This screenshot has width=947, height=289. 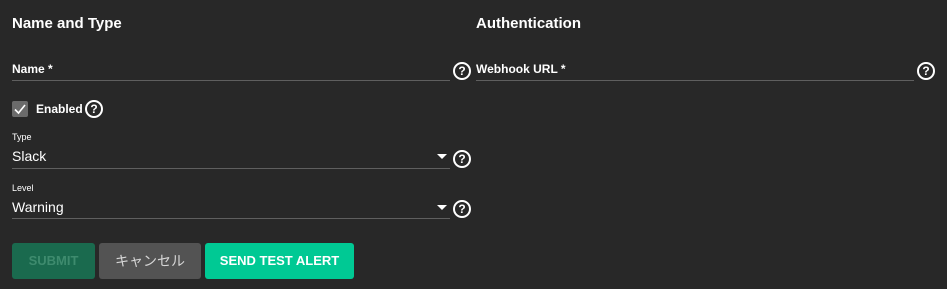 I want to click on type-select-label: Type, so click(x=22, y=137).